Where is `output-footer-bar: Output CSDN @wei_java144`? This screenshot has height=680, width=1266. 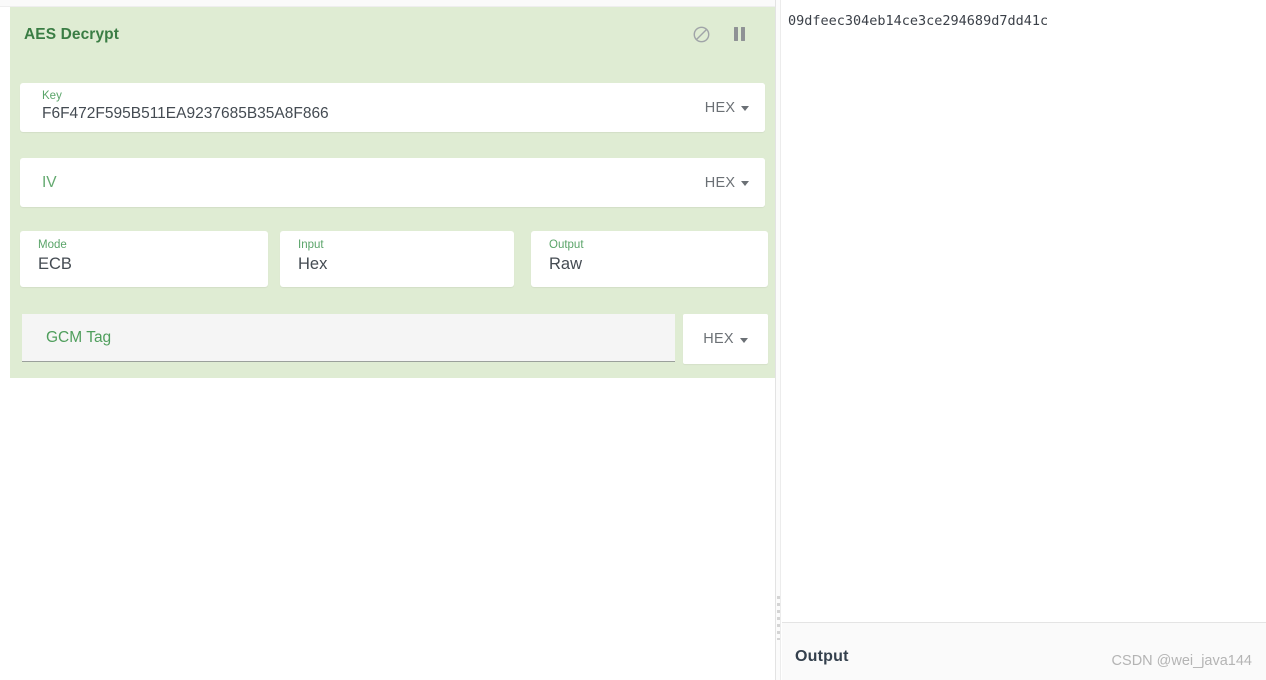
output-footer-bar: Output CSDN @wei_java144 is located at coordinates (1024, 651).